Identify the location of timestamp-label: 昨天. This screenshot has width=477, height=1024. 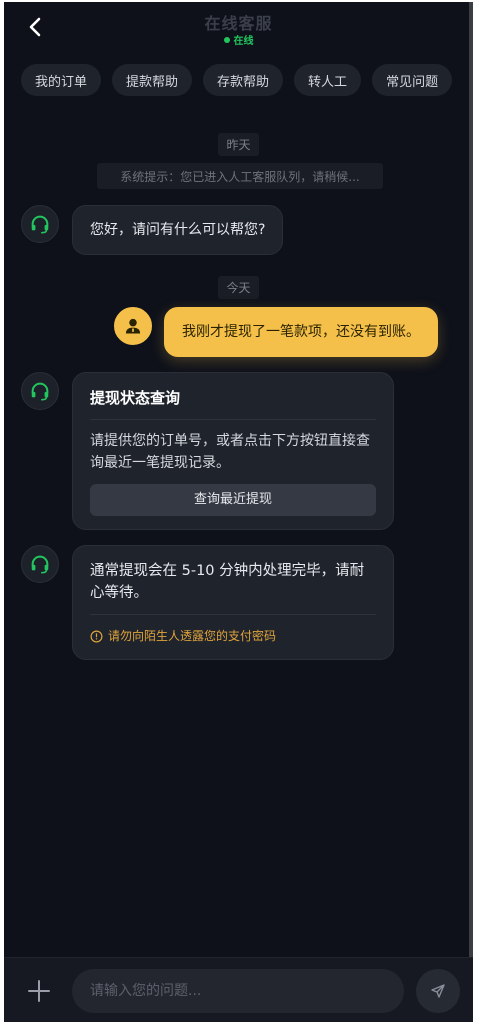
(238, 144).